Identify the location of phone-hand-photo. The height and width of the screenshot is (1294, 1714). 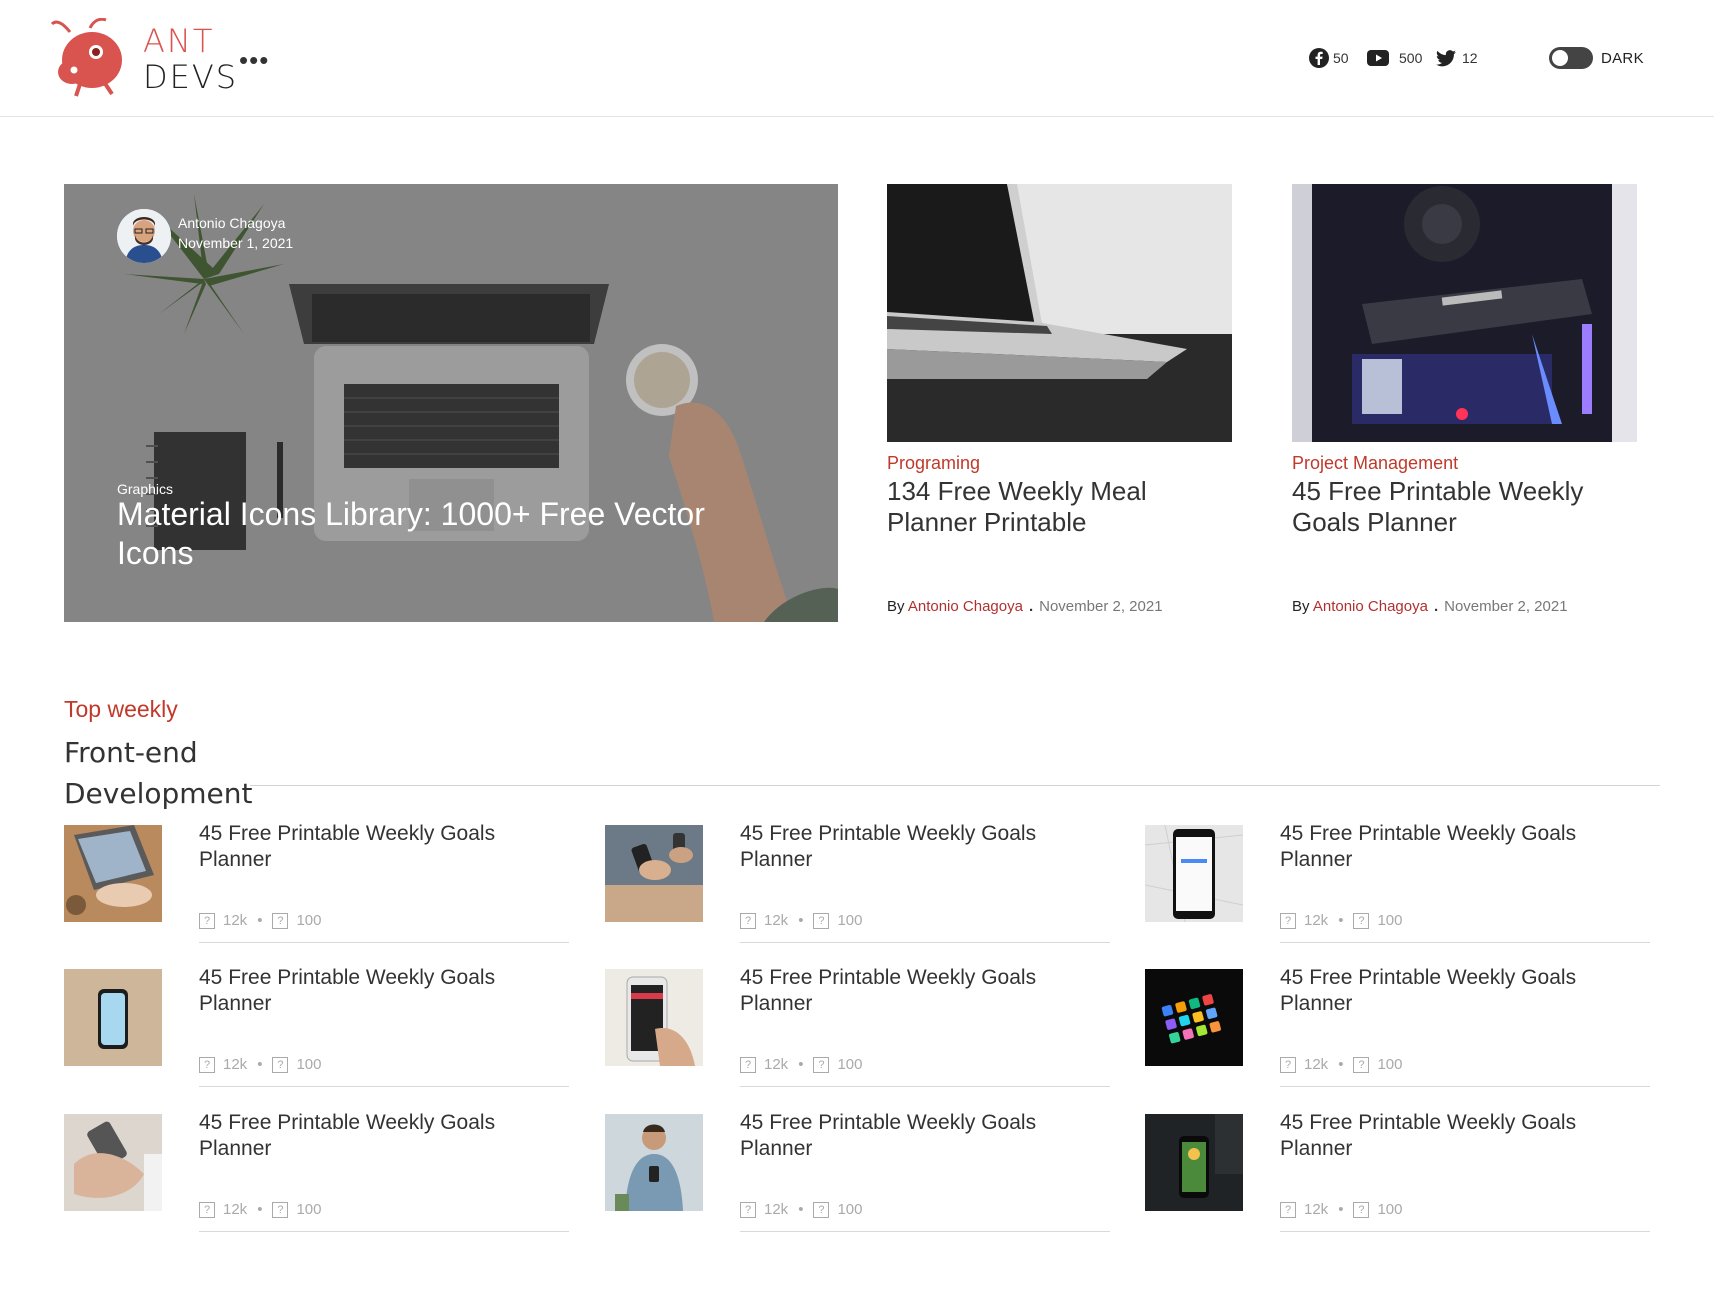
(654, 1017).